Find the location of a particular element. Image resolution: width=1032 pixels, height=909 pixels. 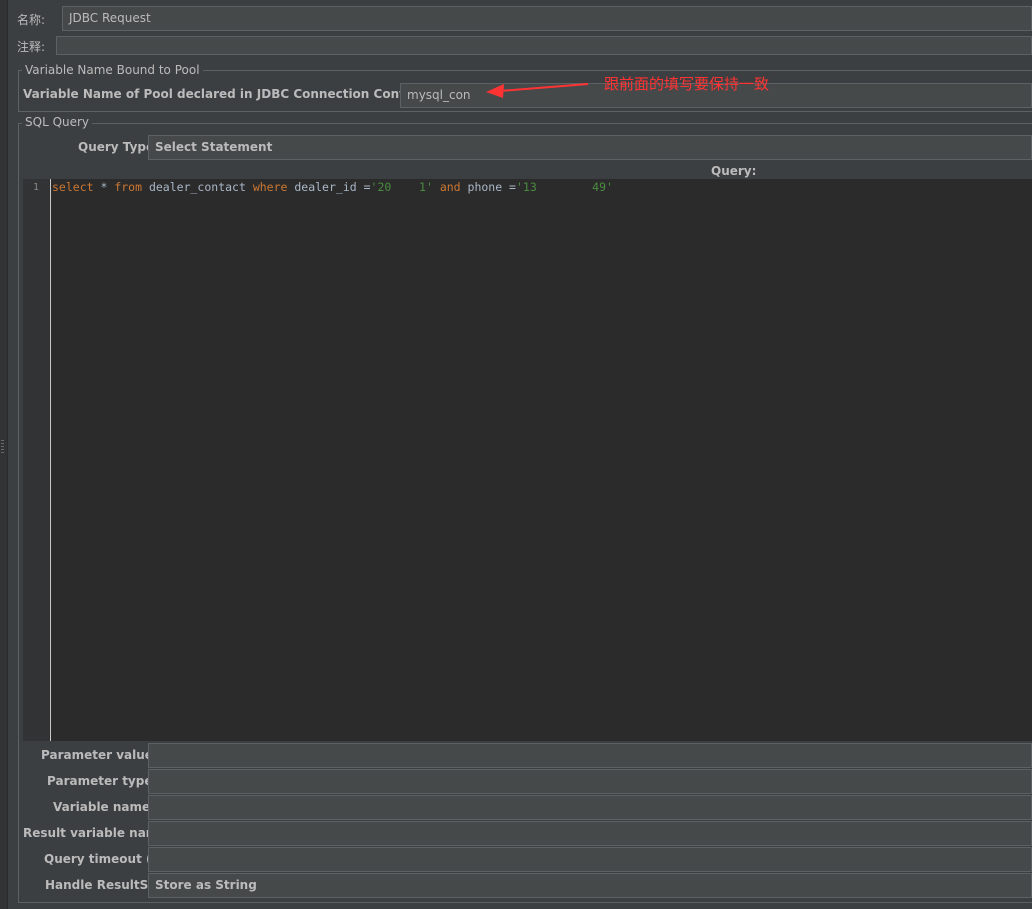

left-splitter is located at coordinates (4, 454).